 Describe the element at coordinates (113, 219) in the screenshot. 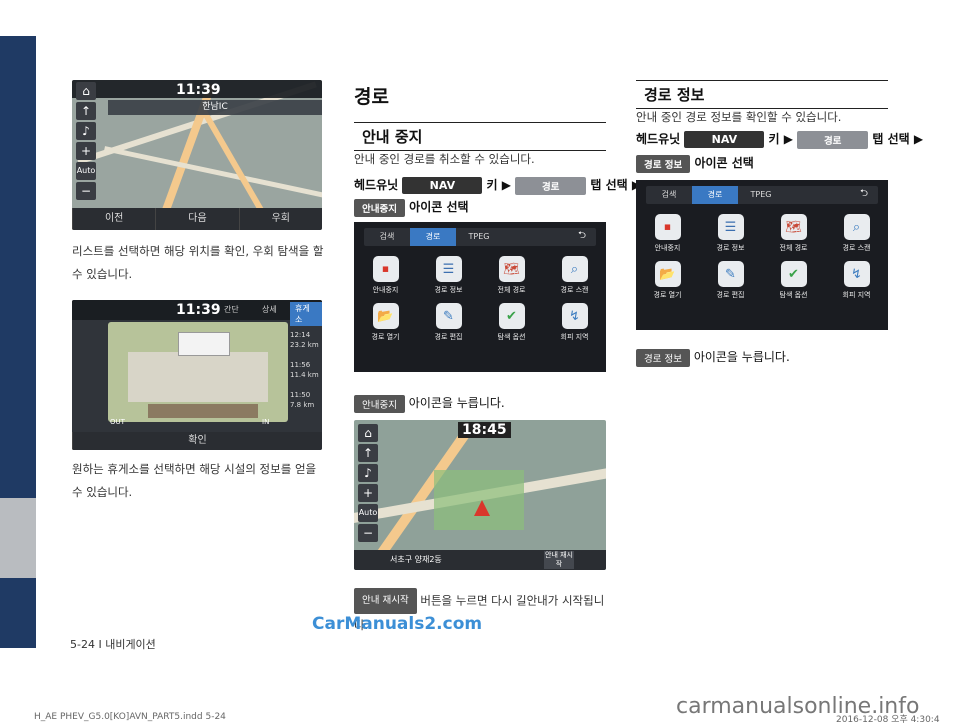

I see `prev-button: 이전` at that location.